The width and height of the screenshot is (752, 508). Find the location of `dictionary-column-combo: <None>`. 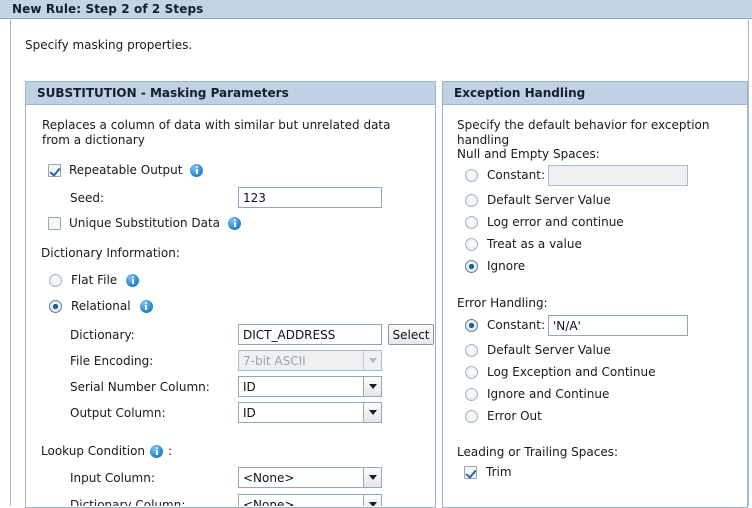

dictionary-column-combo: <None> is located at coordinates (310, 500).